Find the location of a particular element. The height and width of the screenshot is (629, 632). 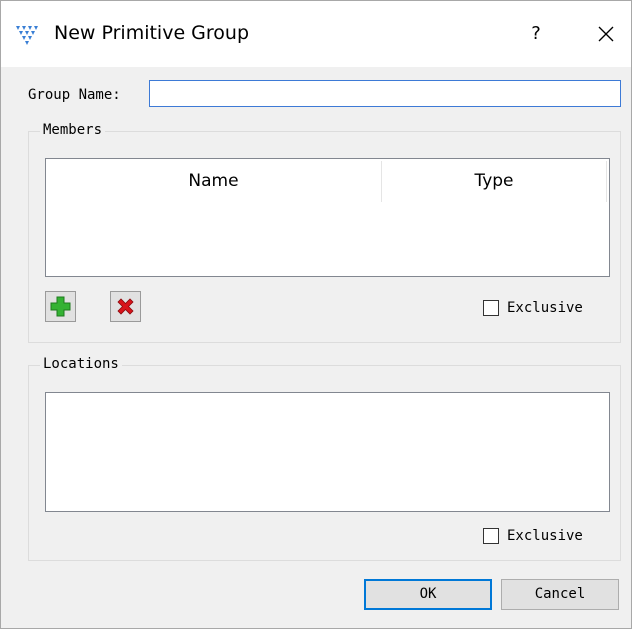

window-title: New Primitive Group is located at coordinates (152, 33).